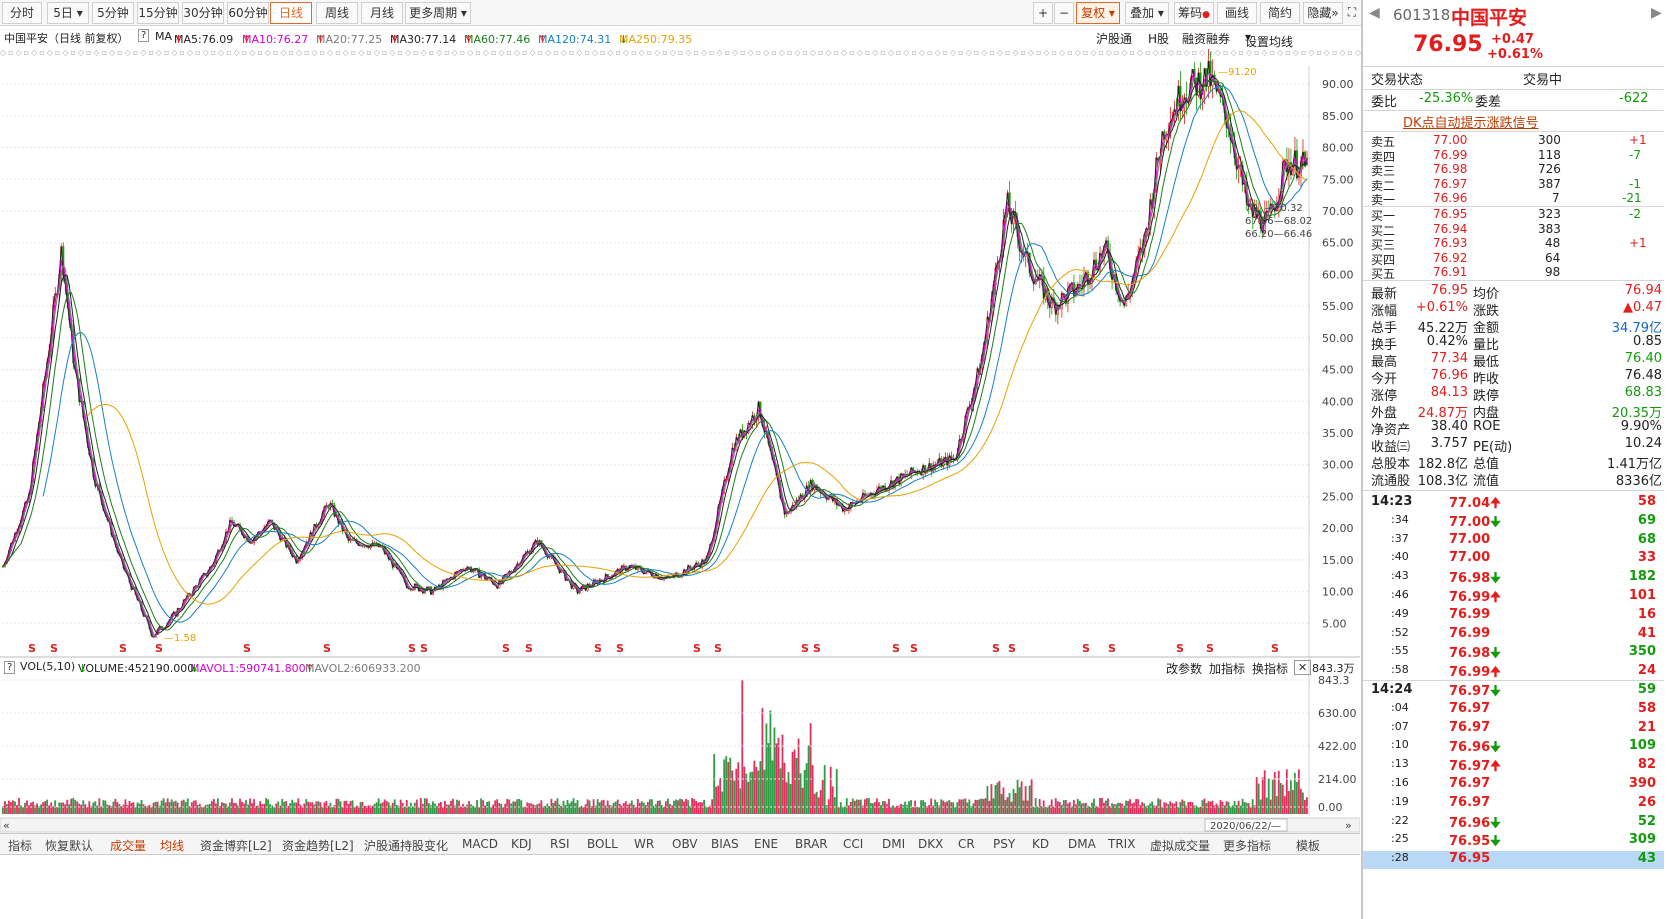 This screenshot has width=1670, height=919. Describe the element at coordinates (893, 844) in the screenshot. I see `indicator-tab: DMI` at that location.